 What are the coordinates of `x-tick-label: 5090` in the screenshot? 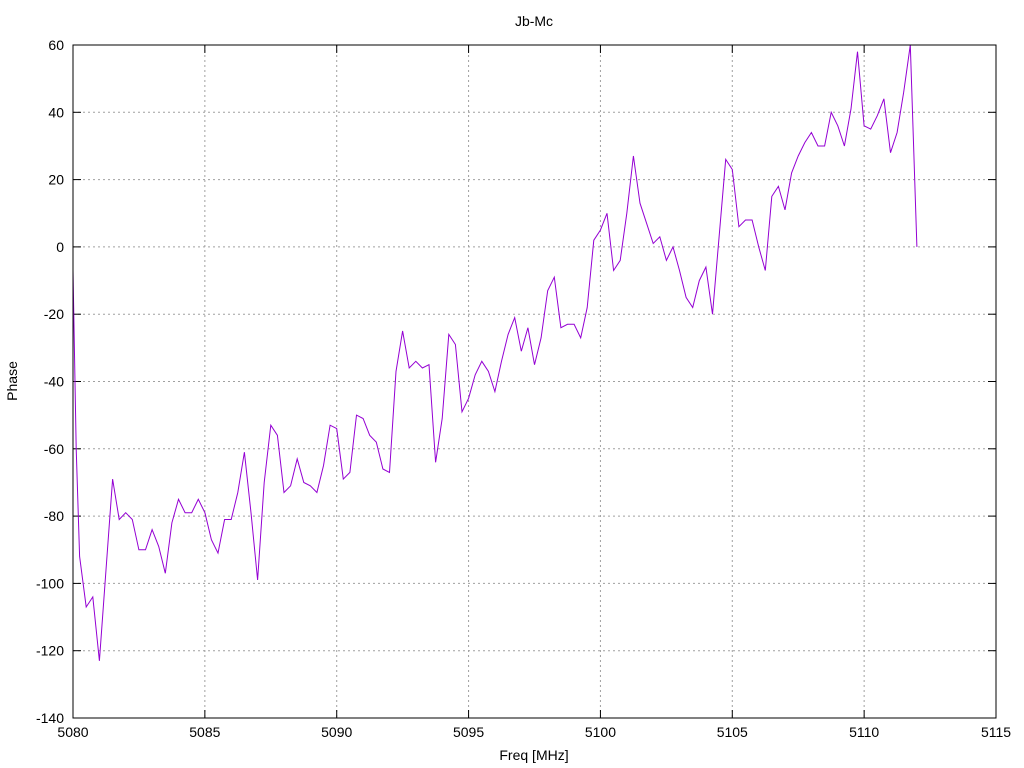 It's located at (336, 732).